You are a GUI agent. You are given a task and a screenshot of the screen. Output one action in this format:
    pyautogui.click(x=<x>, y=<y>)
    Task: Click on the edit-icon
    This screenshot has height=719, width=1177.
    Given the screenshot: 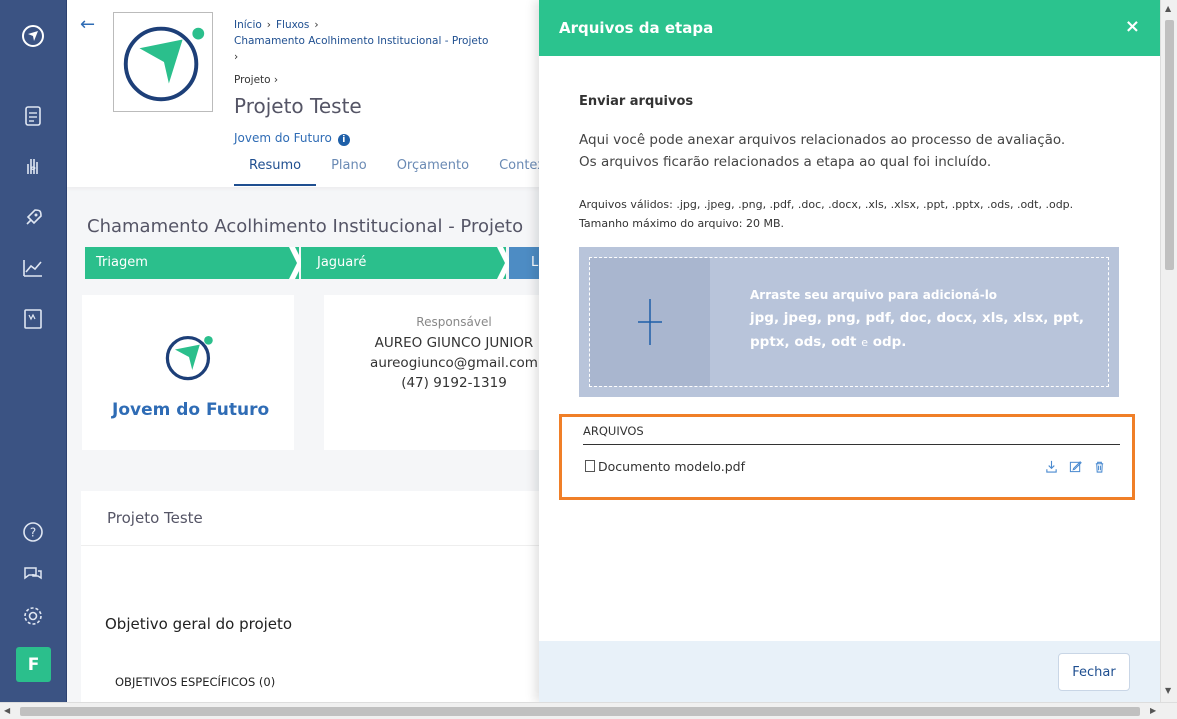 What is the action you would take?
    pyautogui.click(x=1075, y=468)
    